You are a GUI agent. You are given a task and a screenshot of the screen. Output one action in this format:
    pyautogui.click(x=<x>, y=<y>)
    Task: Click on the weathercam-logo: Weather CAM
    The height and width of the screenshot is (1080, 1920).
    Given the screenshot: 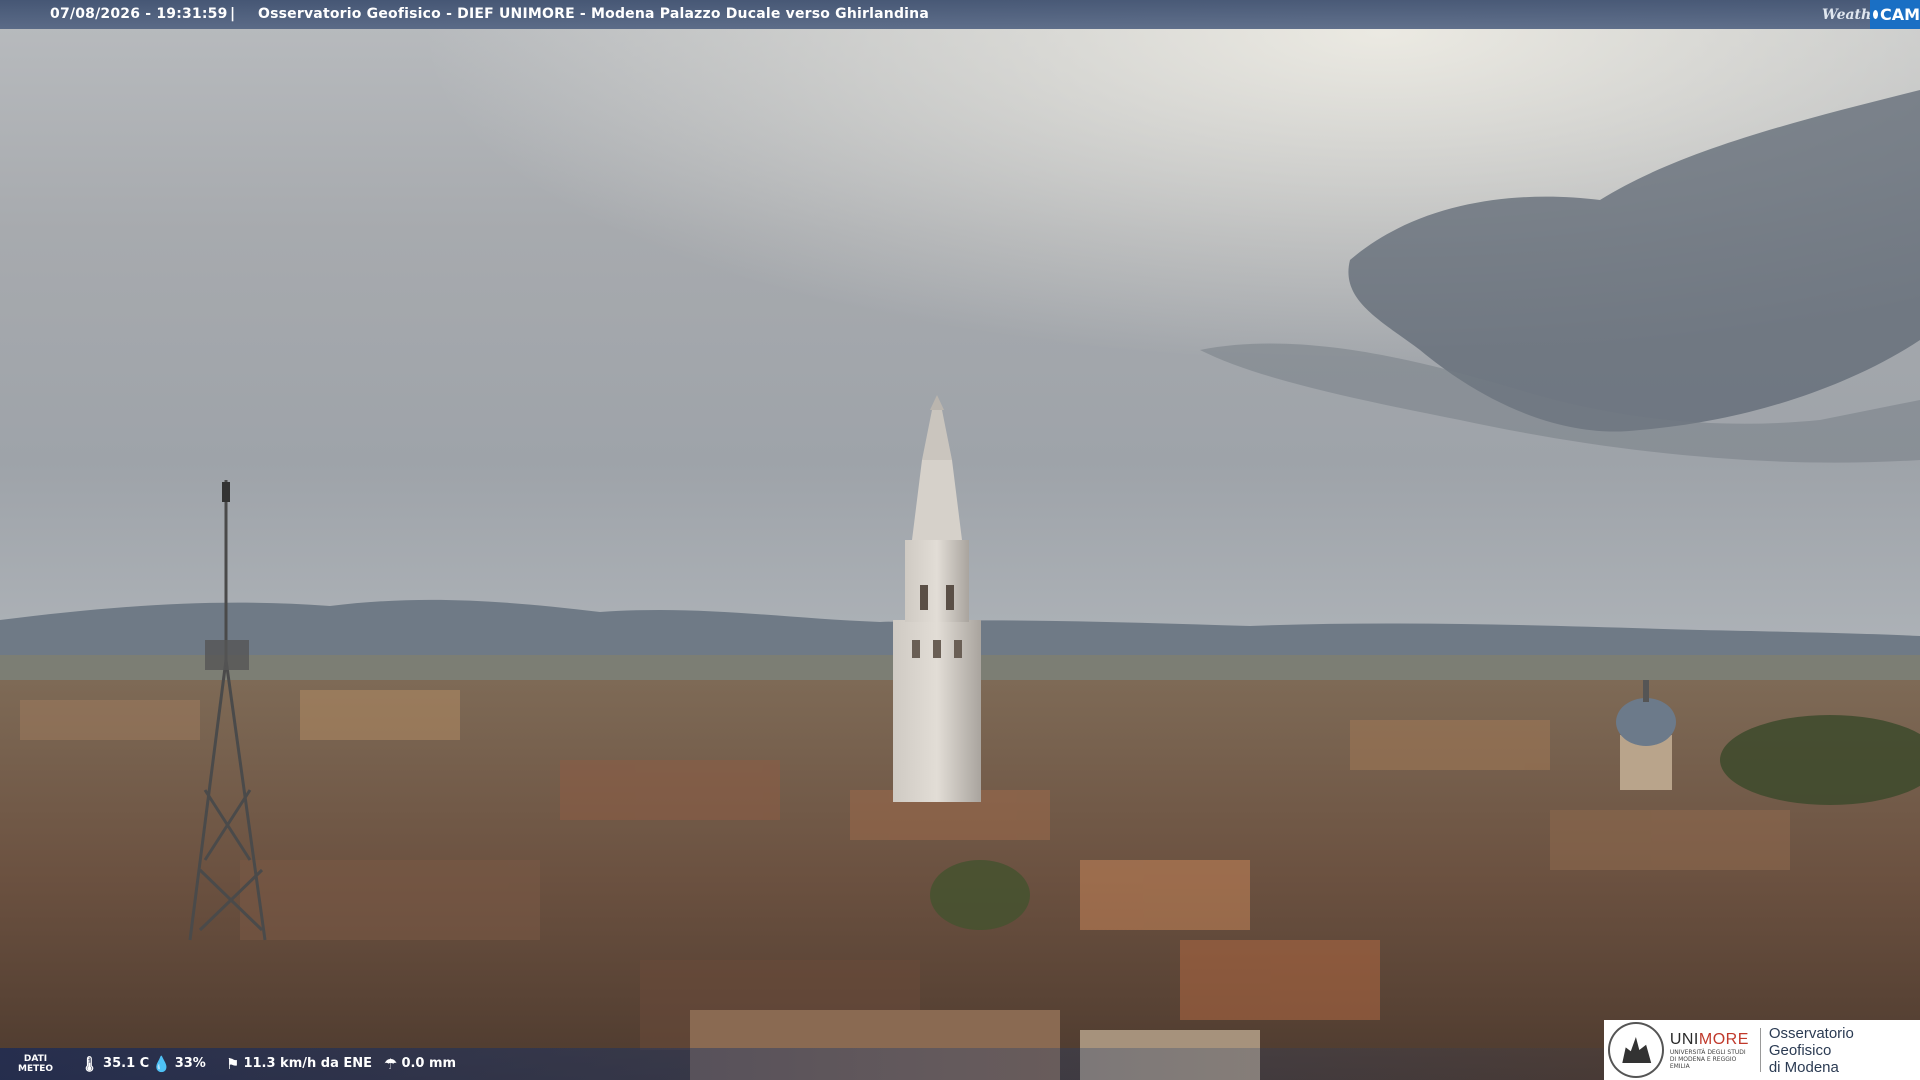 What is the action you would take?
    pyautogui.click(x=1869, y=14)
    